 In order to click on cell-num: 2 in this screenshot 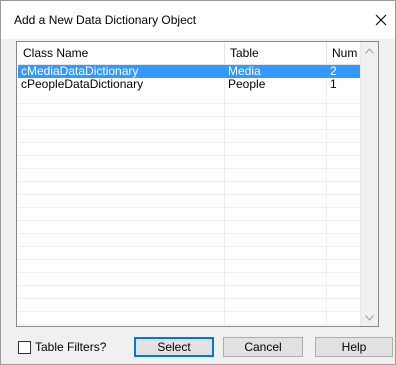, I will do `click(333, 71)`.